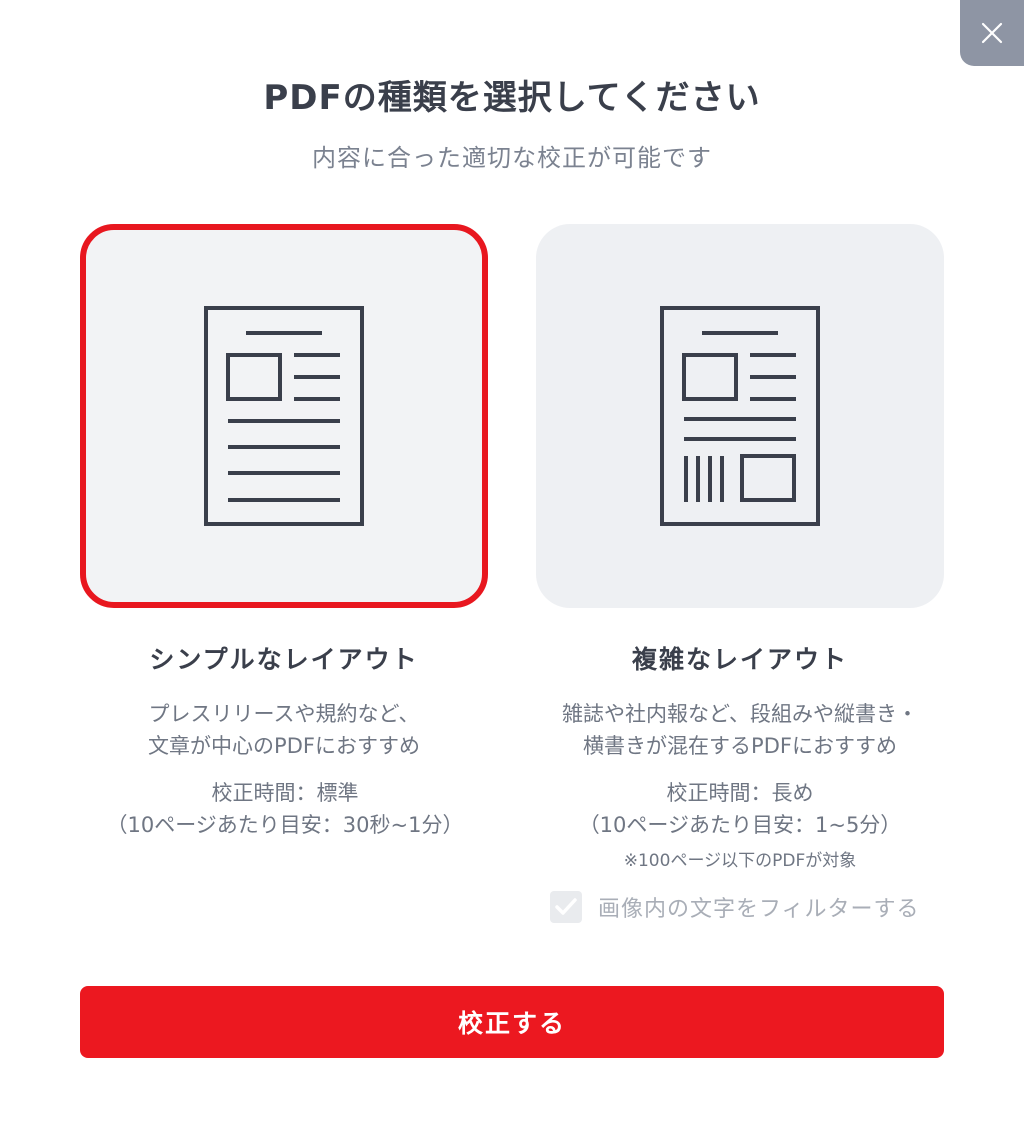  I want to click on complex-layout-time: 校正時間：長め （10ページあたり目安：1~5分）, so click(740, 809).